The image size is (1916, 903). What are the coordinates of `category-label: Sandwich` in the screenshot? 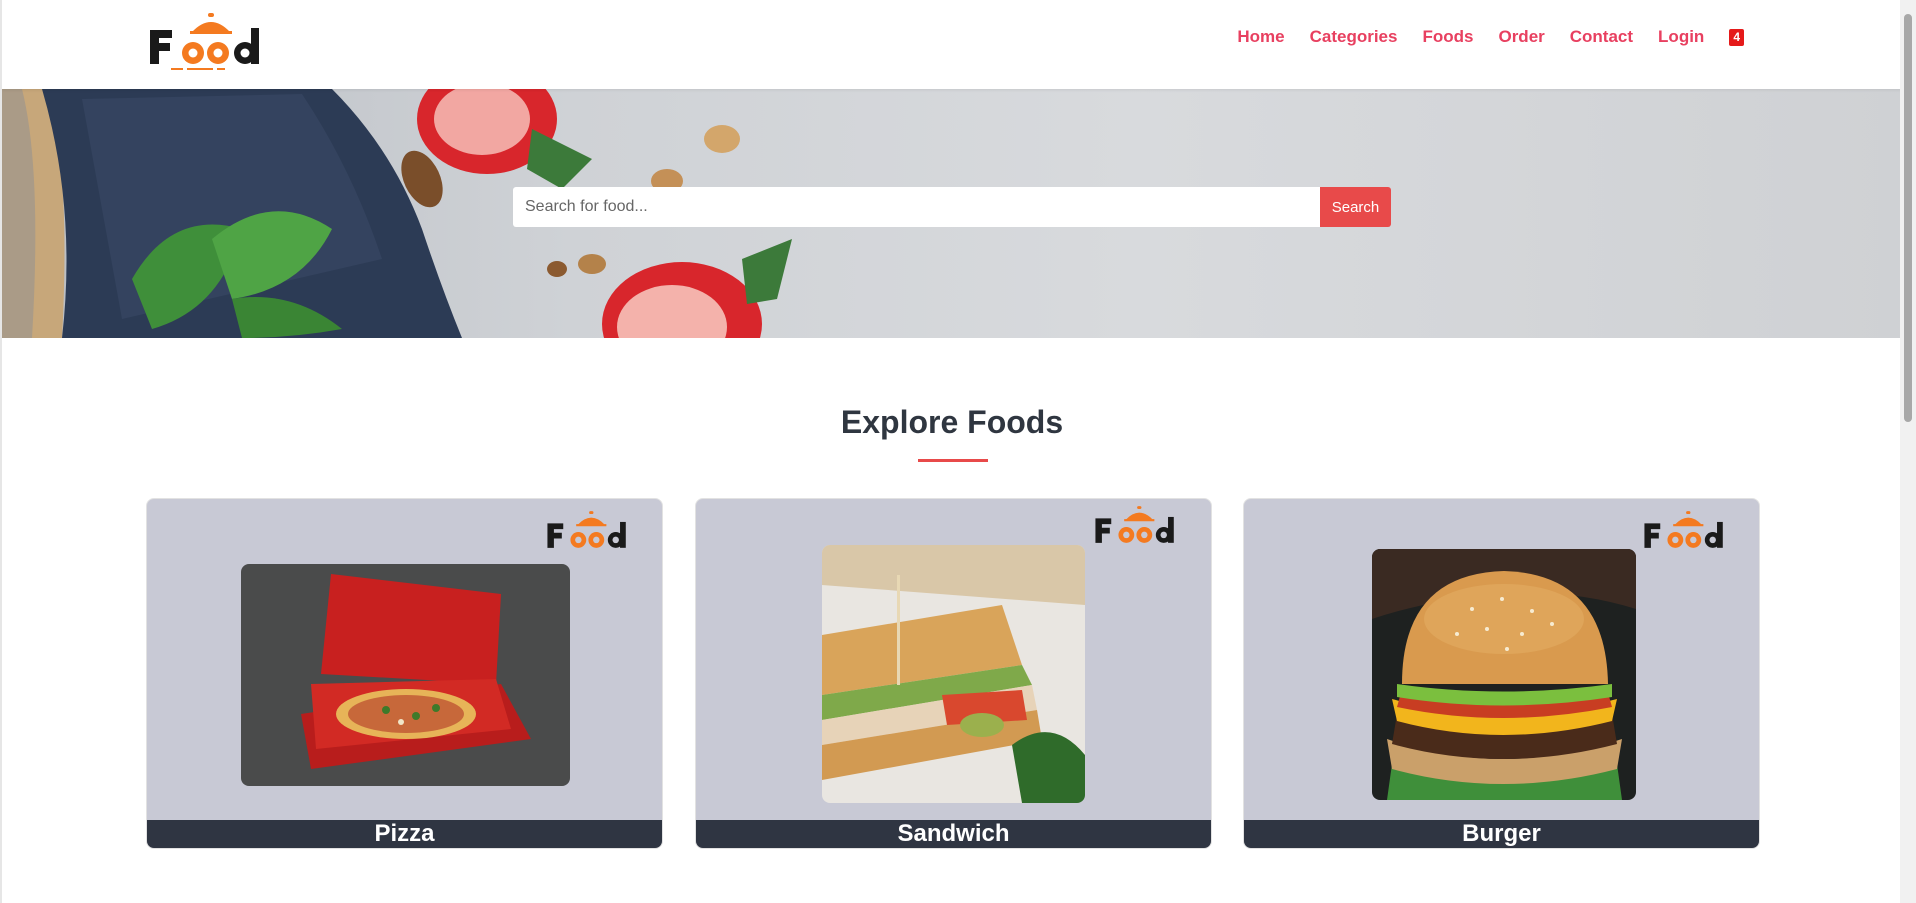 It's located at (953, 834).